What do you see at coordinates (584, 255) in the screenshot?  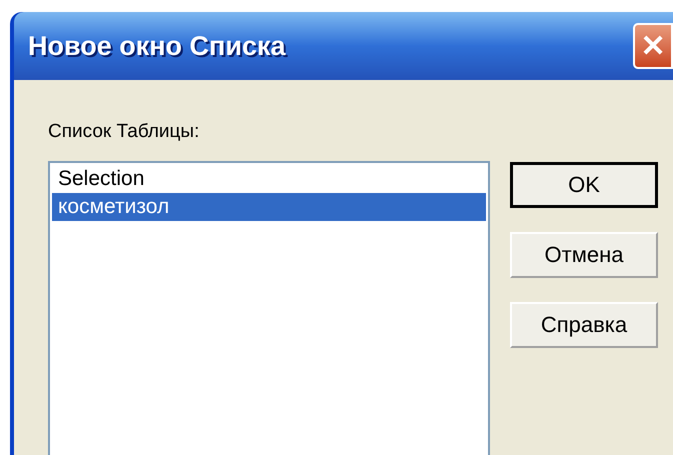 I see `dialog-button: Отмена` at bounding box center [584, 255].